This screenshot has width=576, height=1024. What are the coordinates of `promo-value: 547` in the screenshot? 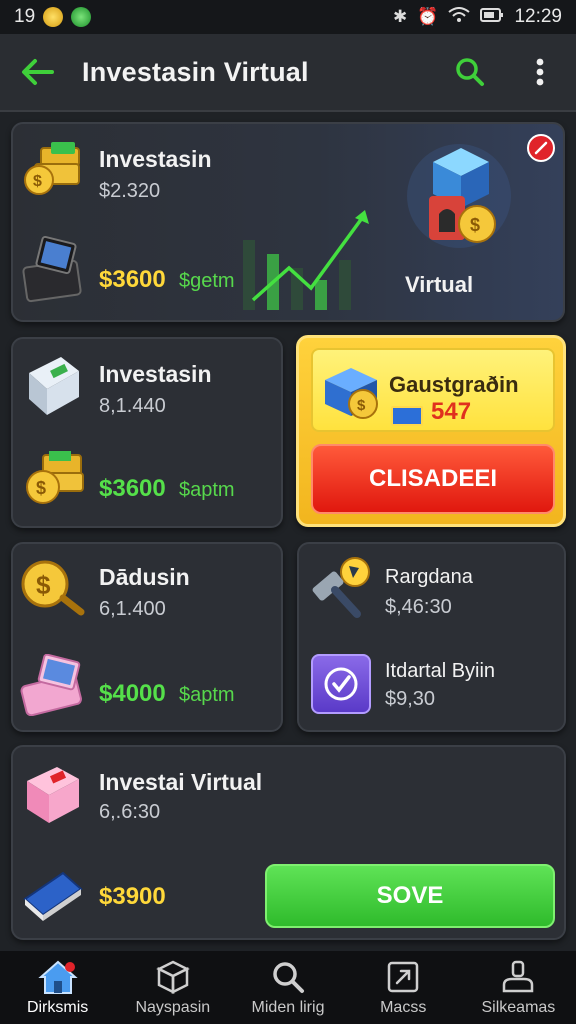 It's located at (451, 411).